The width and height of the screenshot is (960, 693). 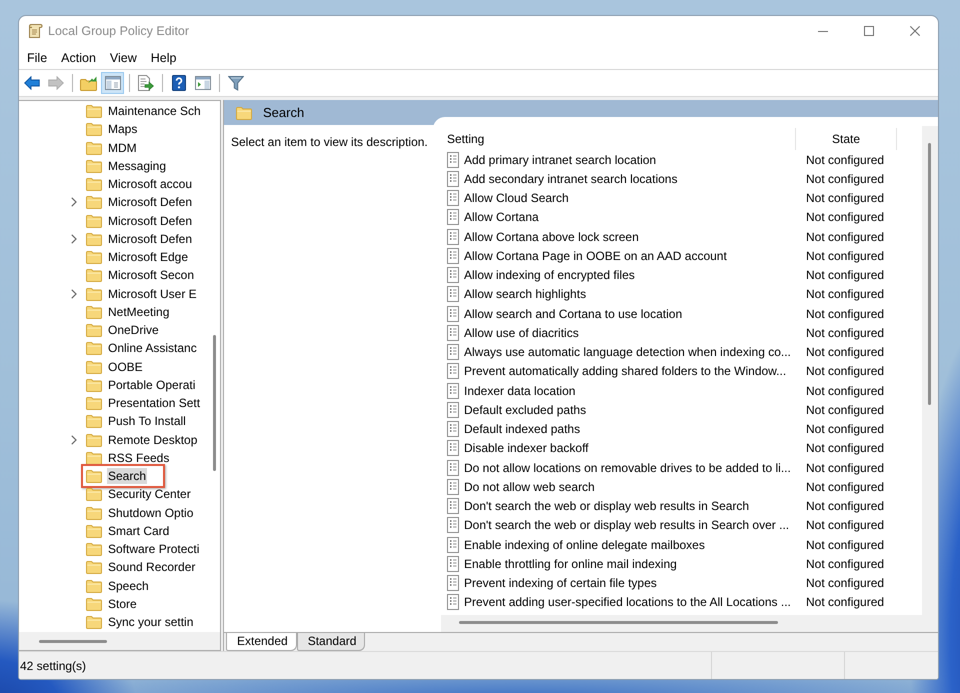 What do you see at coordinates (119, 31) in the screenshot?
I see `window-title: Local Group Policy Editor` at bounding box center [119, 31].